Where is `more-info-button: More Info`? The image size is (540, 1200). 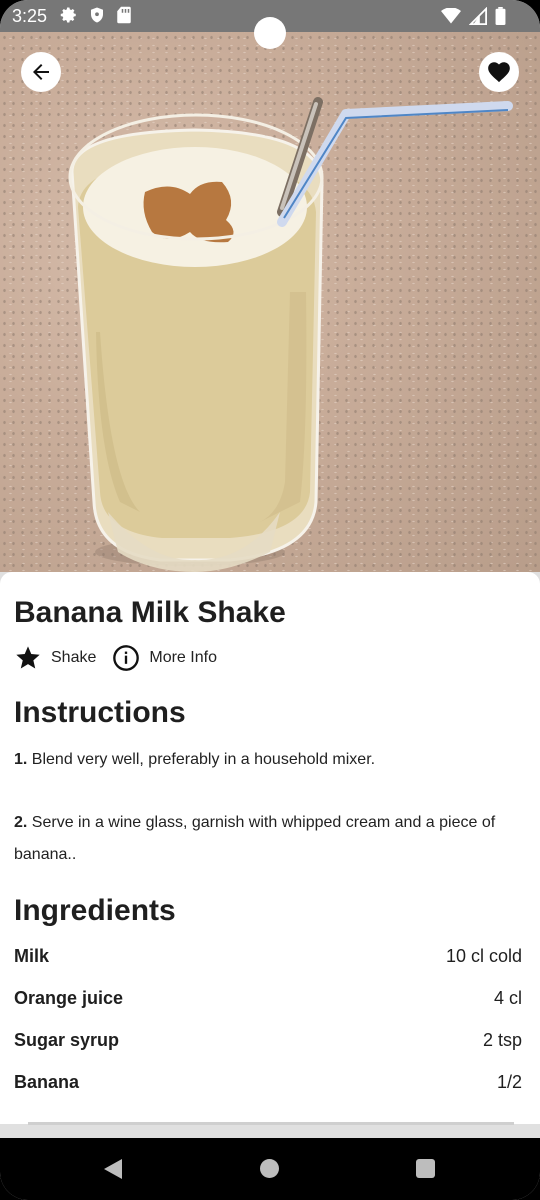 more-info-button: More Info is located at coordinates (164, 658).